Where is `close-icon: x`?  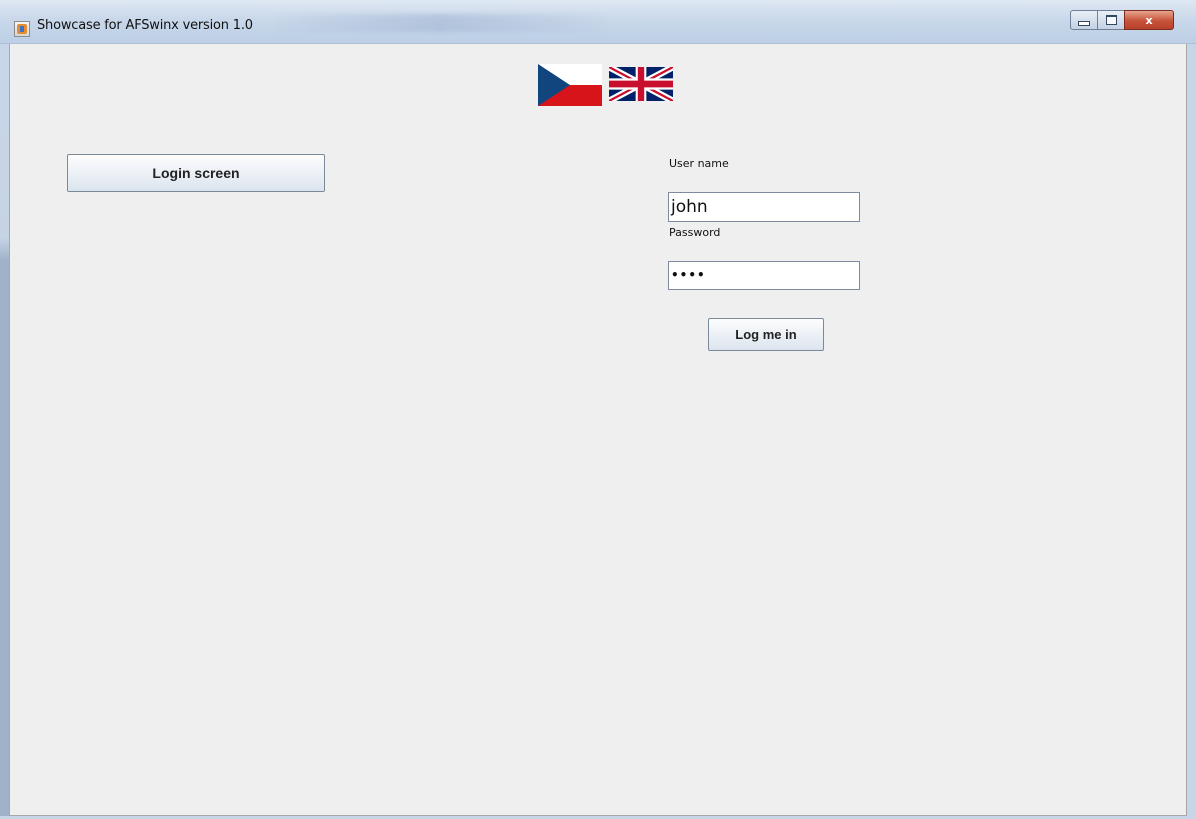 close-icon: x is located at coordinates (1149, 20).